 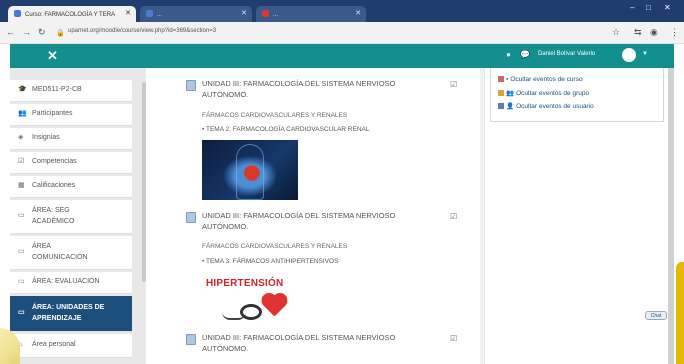 I want to click on blood-pressure-cuff-icon, so click(x=251, y=312).